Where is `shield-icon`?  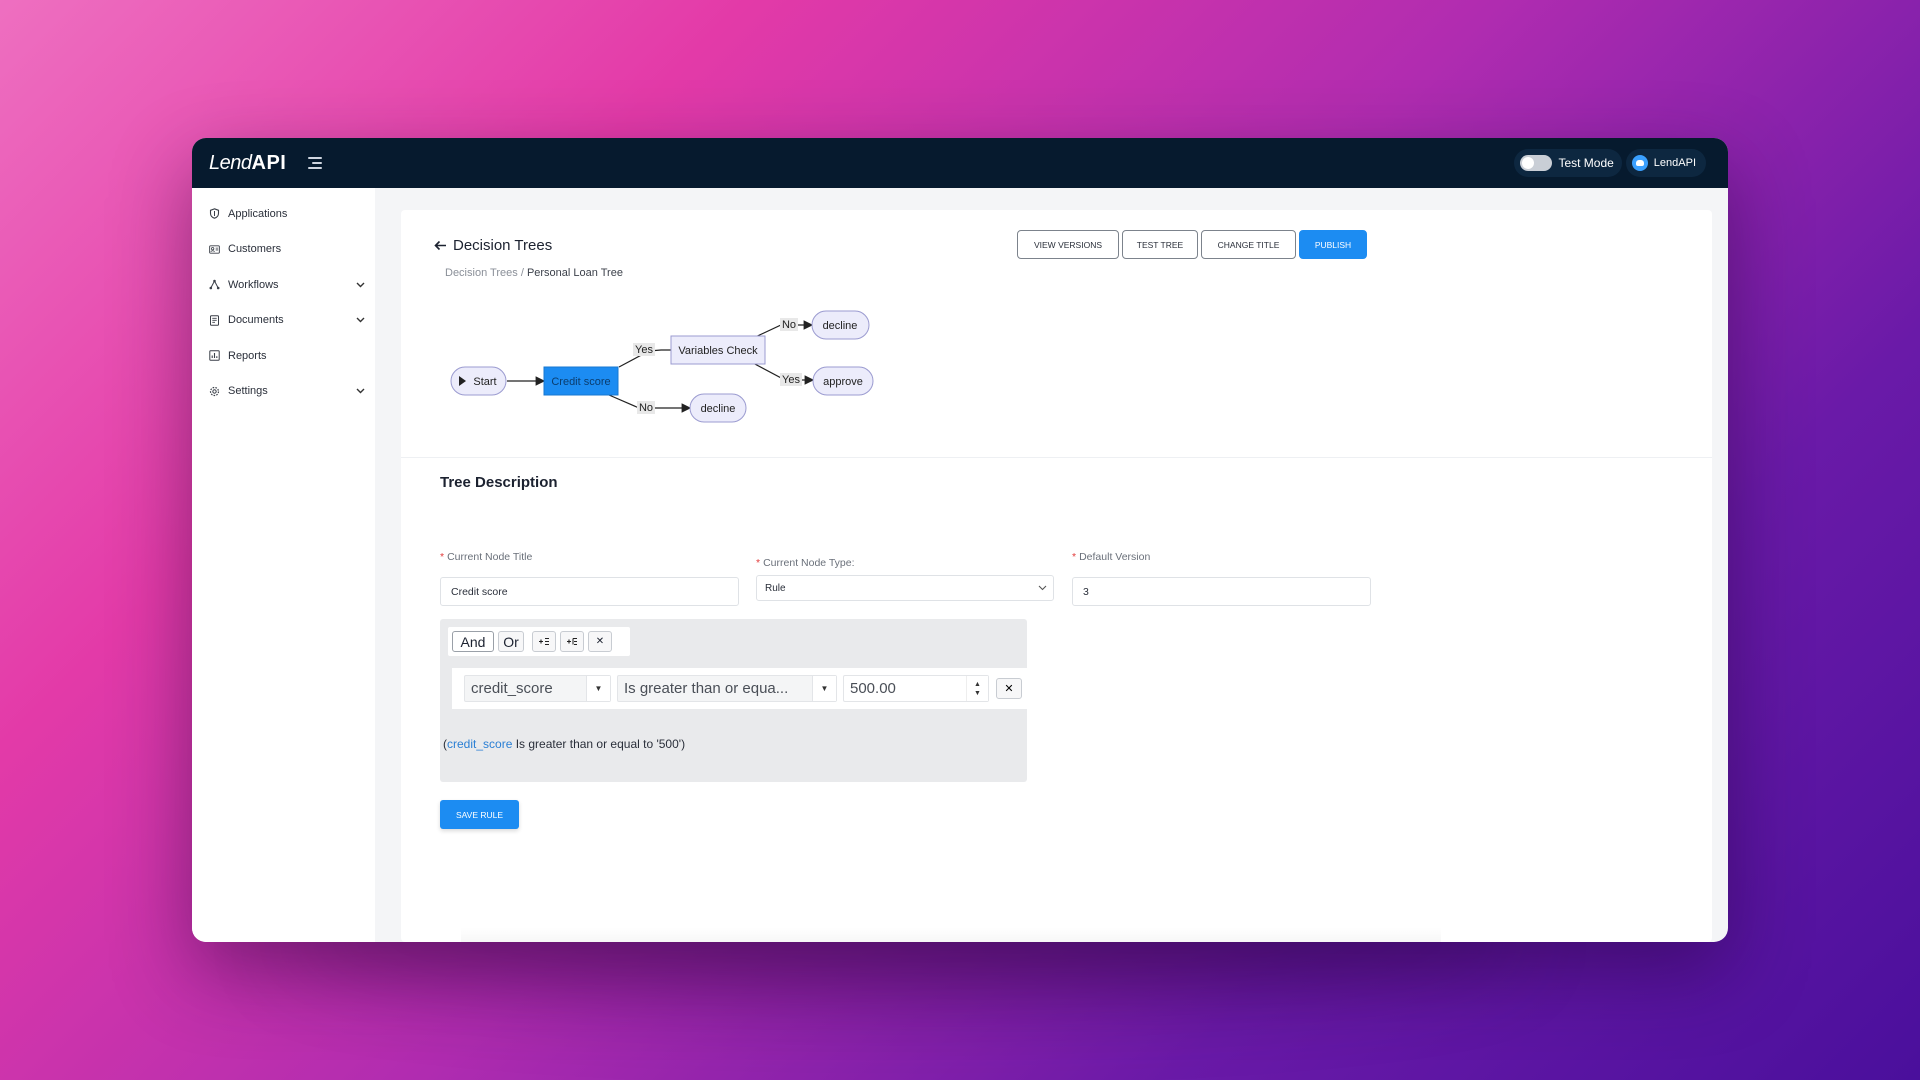 shield-icon is located at coordinates (214, 214).